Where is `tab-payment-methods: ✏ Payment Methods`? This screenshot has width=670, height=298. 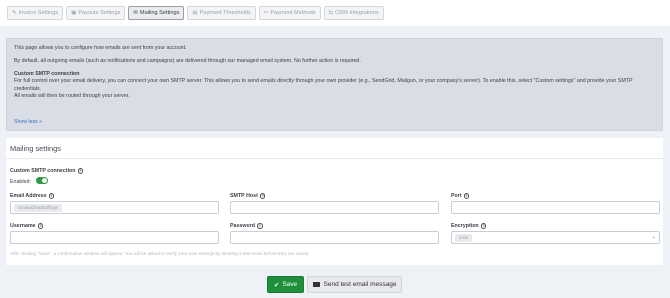 tab-payment-methods: ✏ Payment Methods is located at coordinates (289, 13).